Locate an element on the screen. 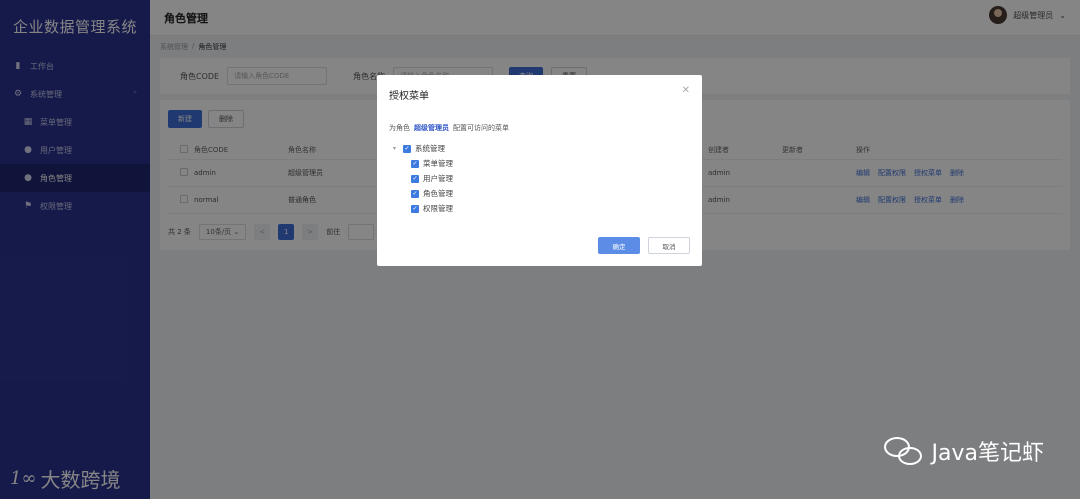 This screenshot has height=499, width=1080. cancel-button: 取消 is located at coordinates (669, 245).